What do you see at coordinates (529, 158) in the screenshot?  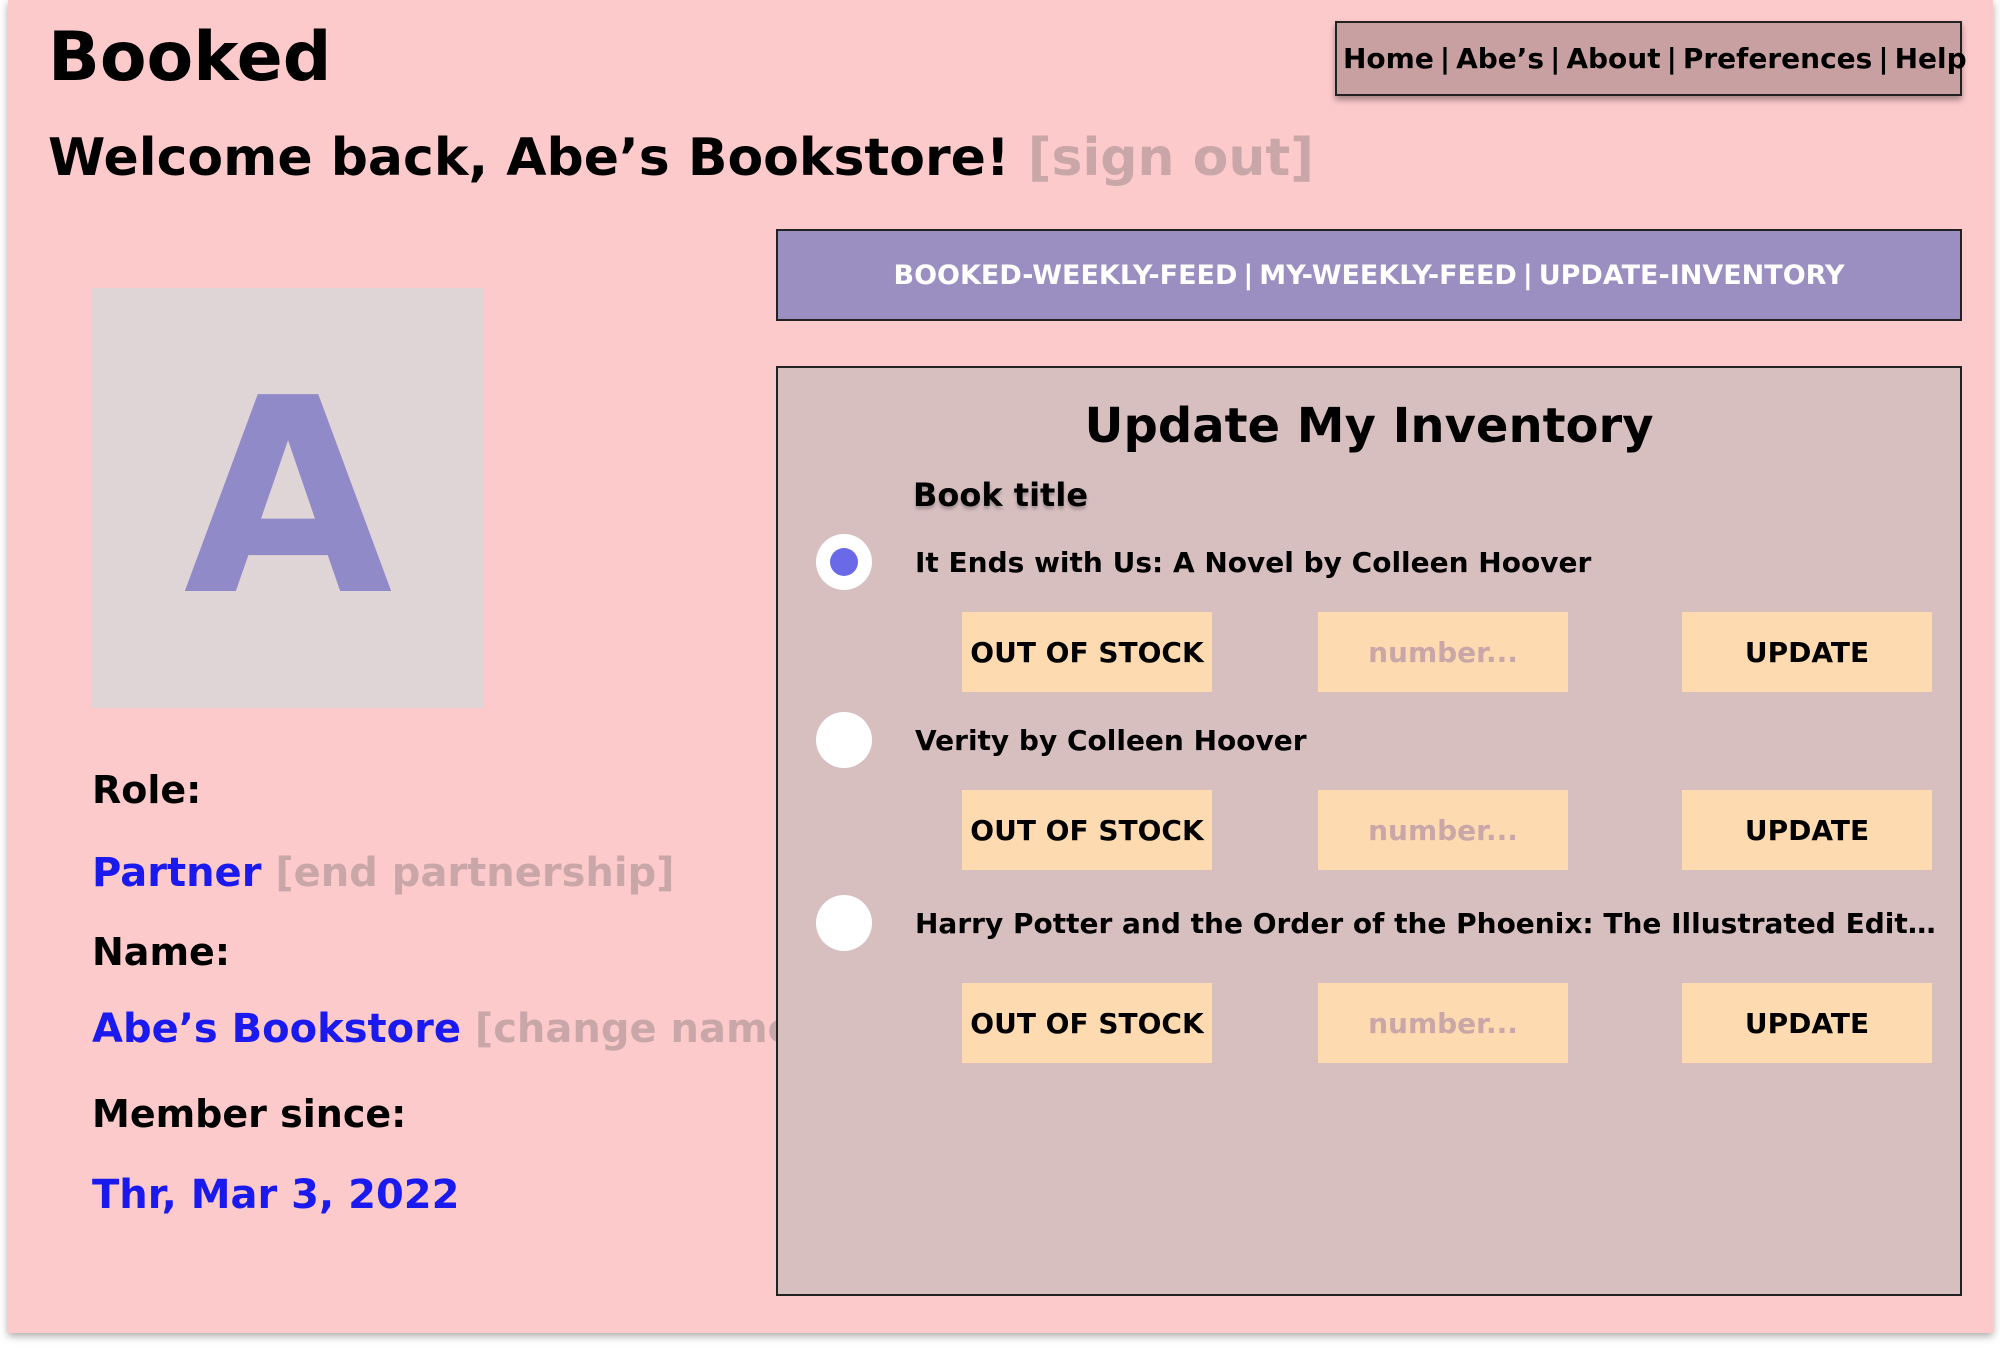 I see `welcome-greeting: Welcome back, Abe’s Bookstore!` at bounding box center [529, 158].